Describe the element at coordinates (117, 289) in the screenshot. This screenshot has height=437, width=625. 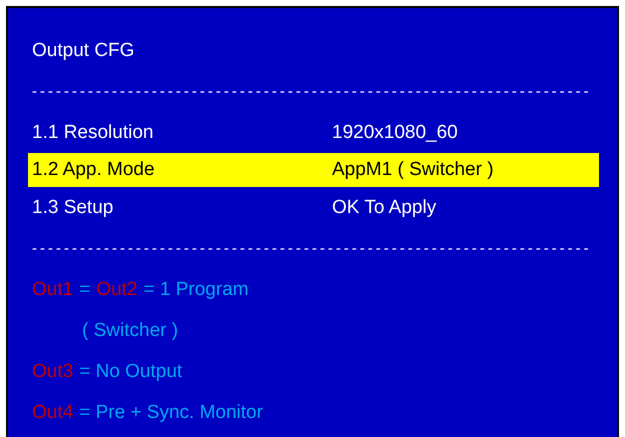
I see `port-label: Out2` at that location.